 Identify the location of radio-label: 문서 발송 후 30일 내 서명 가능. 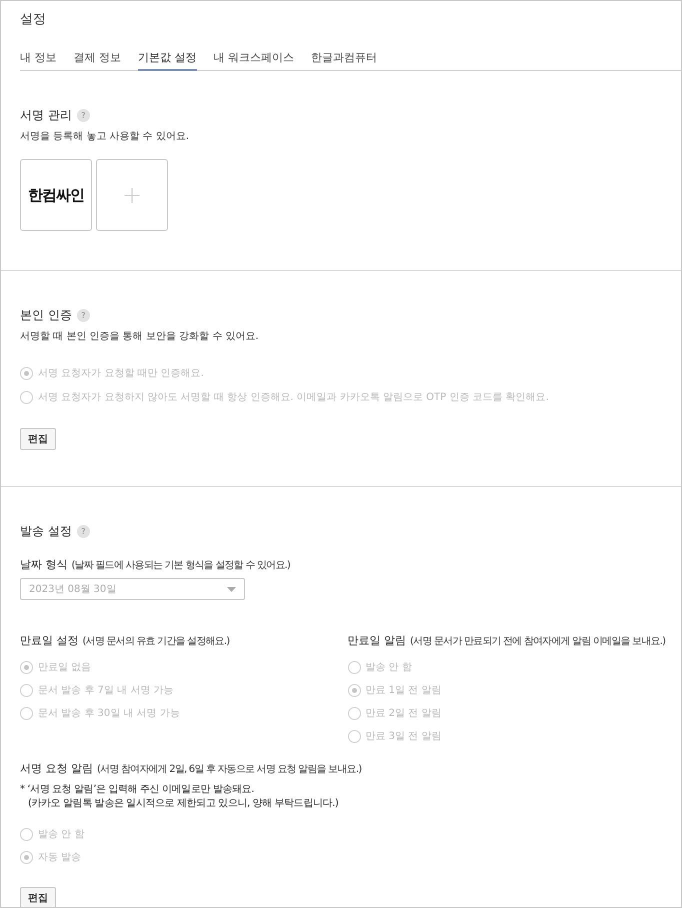
(109, 713).